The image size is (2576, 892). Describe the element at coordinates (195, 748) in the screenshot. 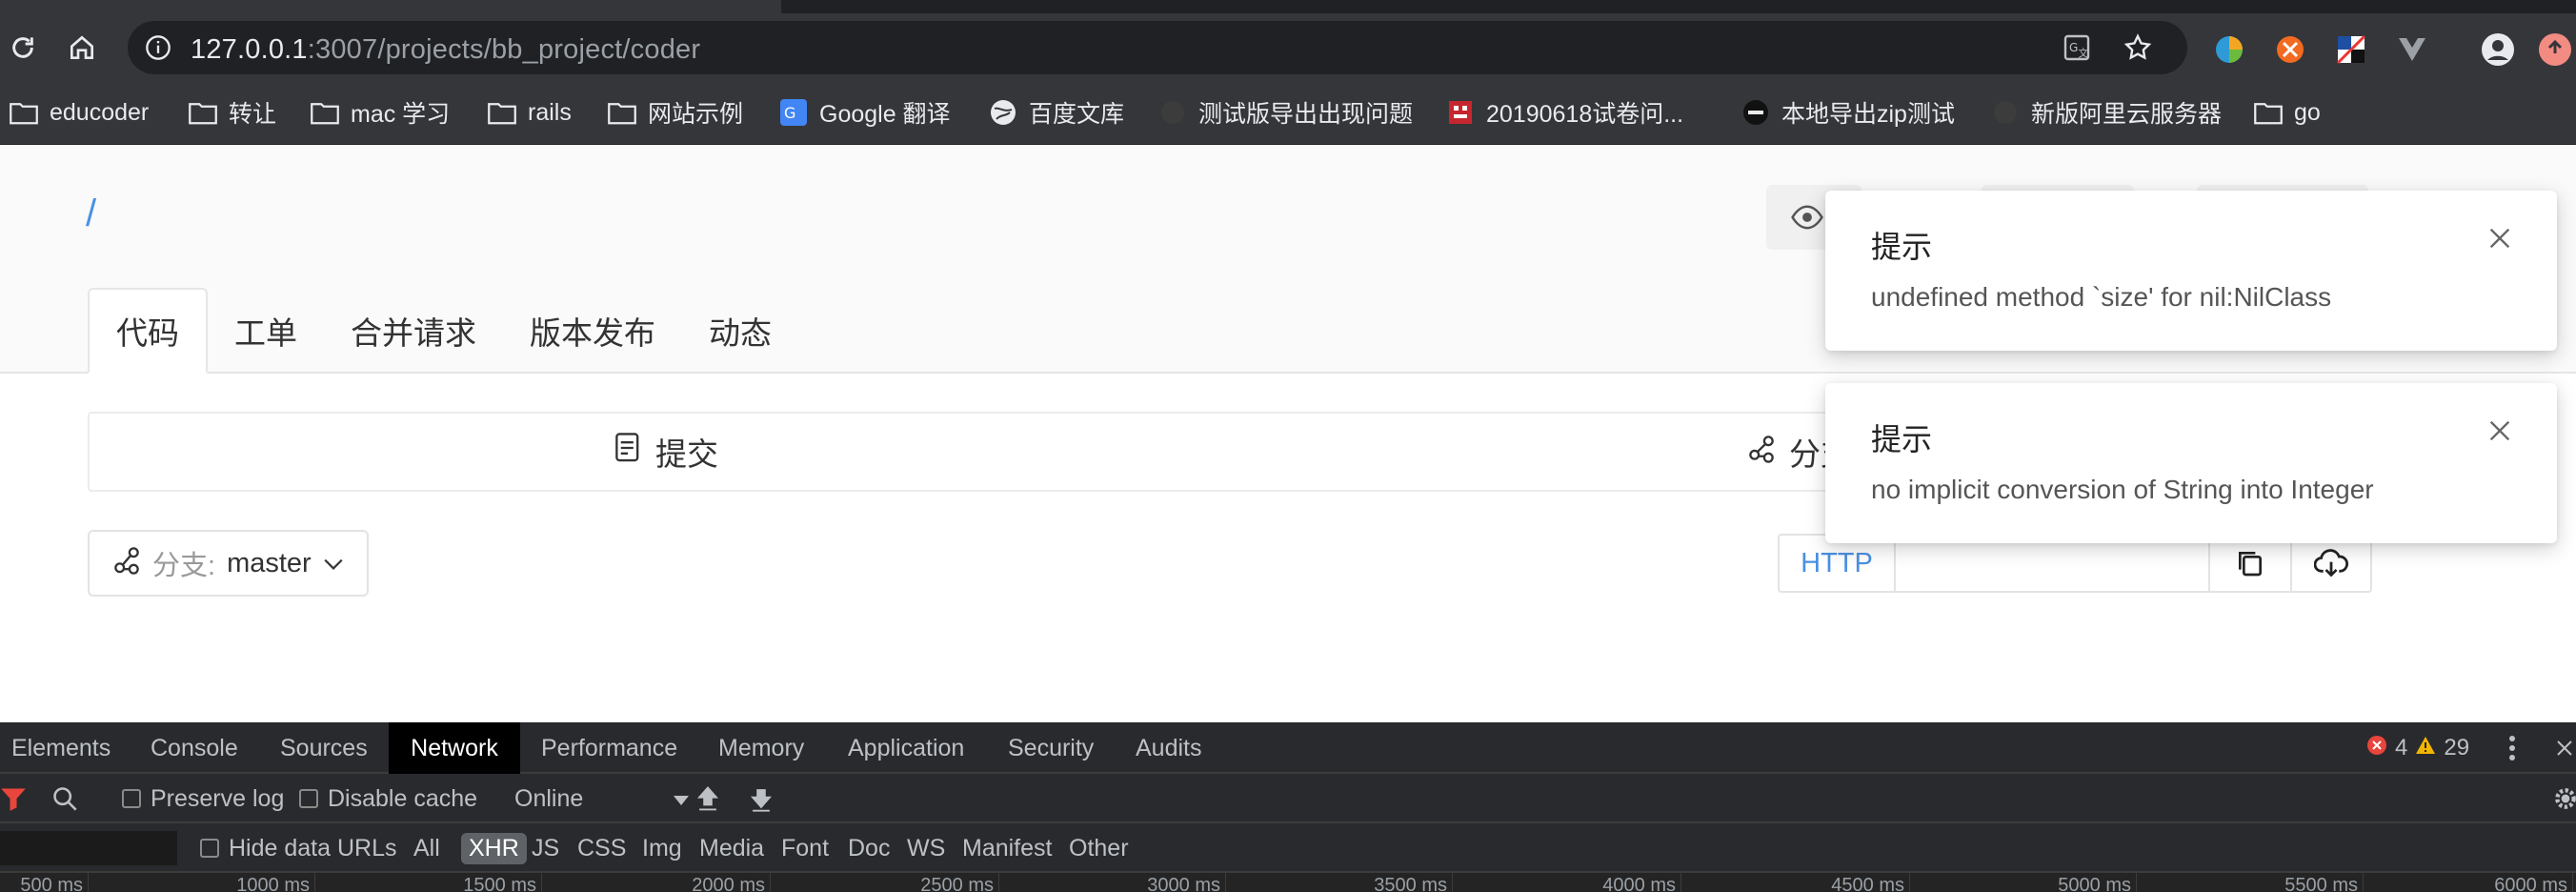

I see `devtools-tab-console: Console` at that location.